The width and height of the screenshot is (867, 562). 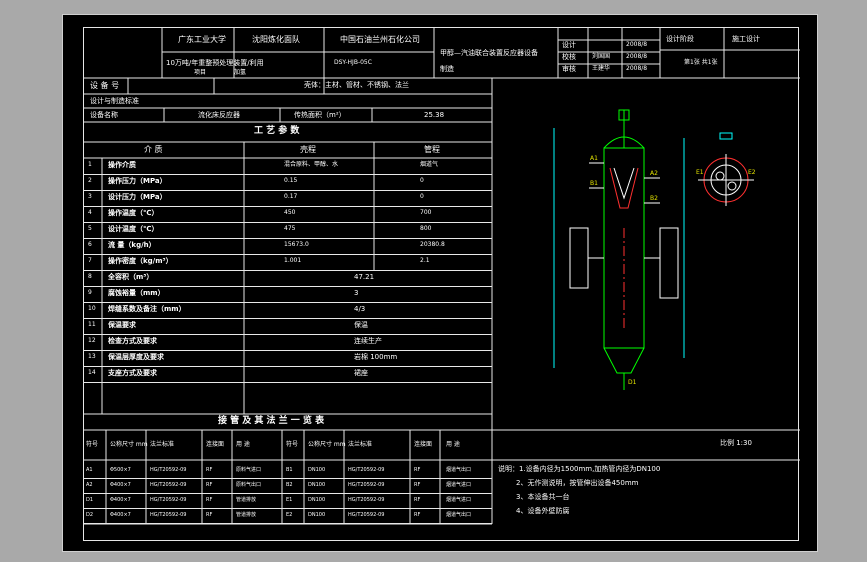 What do you see at coordinates (293, 260) in the screenshot?
I see `param-row-shell: 1.001` at bounding box center [293, 260].